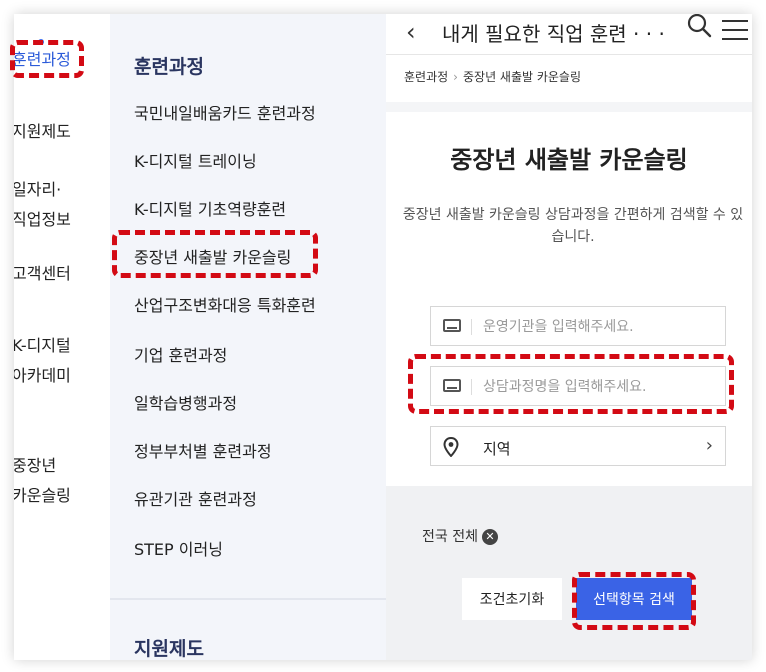  What do you see at coordinates (185, 402) in the screenshot?
I see `sub-nav-item: 일학습병행과정` at bounding box center [185, 402].